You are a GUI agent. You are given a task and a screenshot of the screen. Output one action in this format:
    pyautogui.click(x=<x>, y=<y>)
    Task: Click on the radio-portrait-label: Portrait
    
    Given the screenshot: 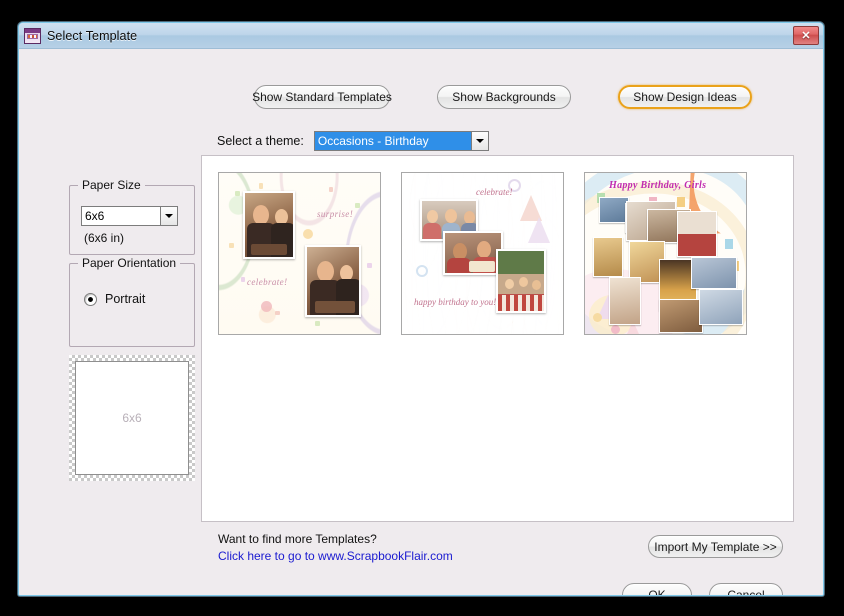 What is the action you would take?
    pyautogui.click(x=125, y=299)
    